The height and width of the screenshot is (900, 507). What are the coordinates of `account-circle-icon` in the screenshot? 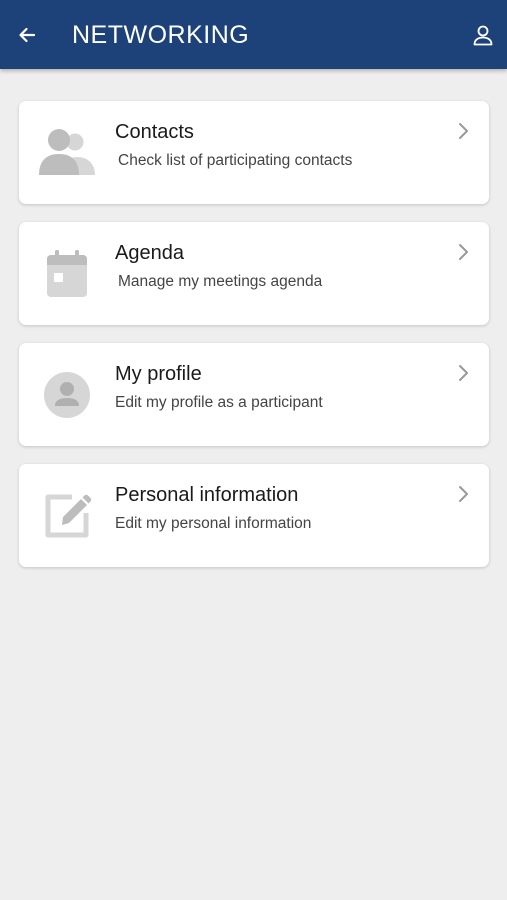 It's located at (67, 395).